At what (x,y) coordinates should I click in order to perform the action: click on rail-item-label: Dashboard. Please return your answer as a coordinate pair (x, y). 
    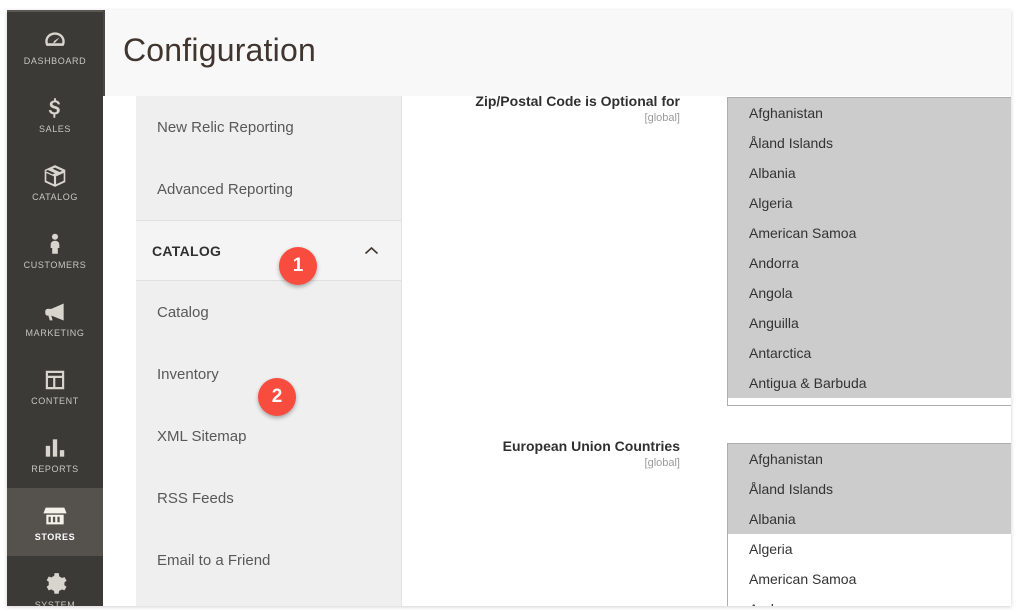
    Looking at the image, I should click on (55, 60).